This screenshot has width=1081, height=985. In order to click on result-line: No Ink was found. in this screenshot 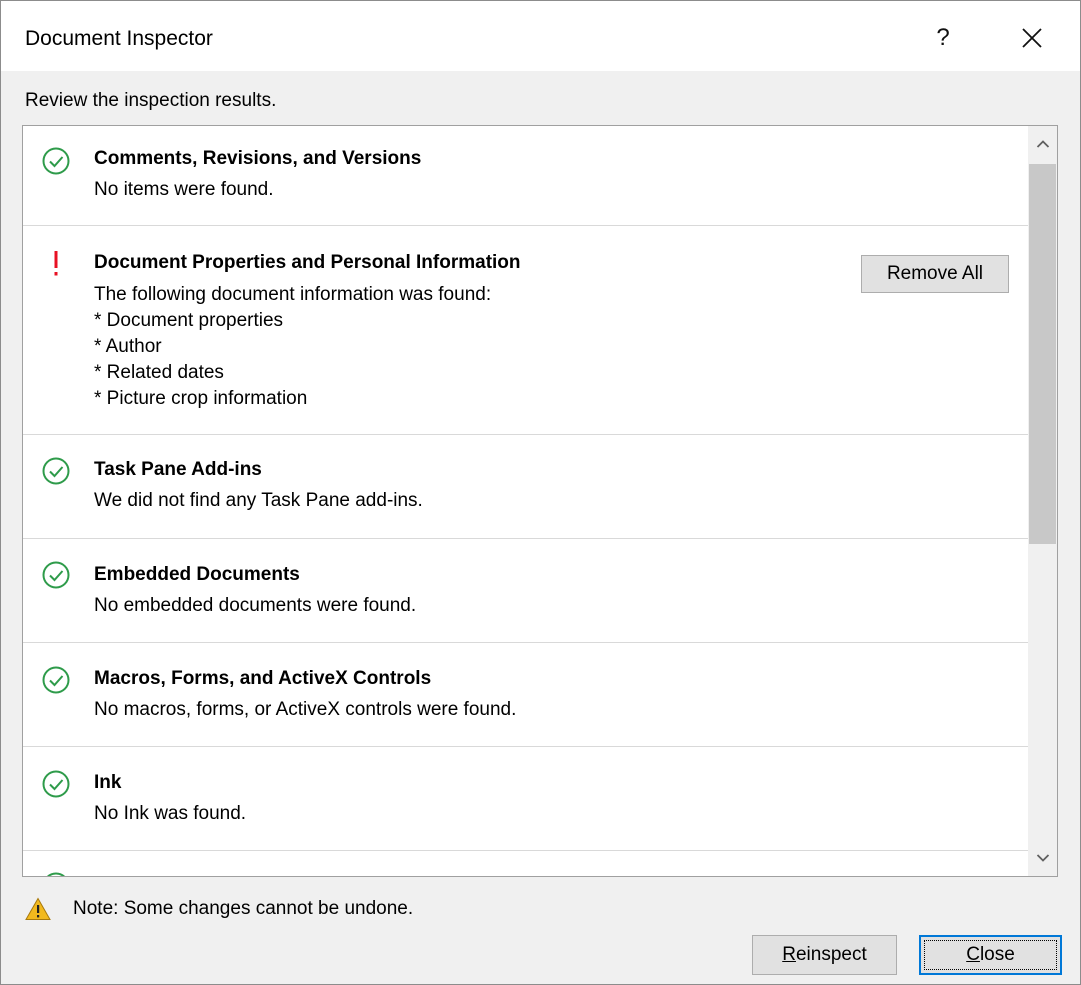, I will do `click(170, 813)`.